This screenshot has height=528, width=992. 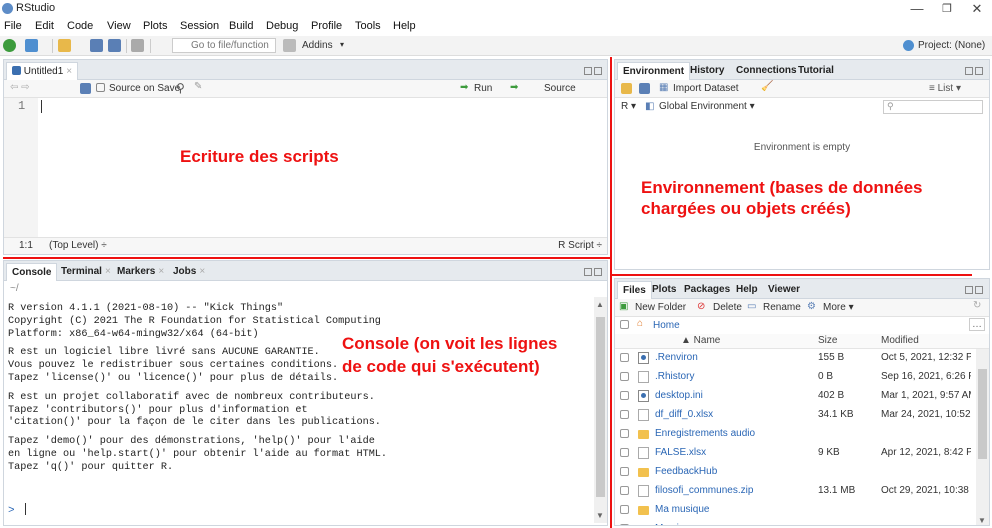 I want to click on tab-connections: Connections, so click(x=766, y=71).